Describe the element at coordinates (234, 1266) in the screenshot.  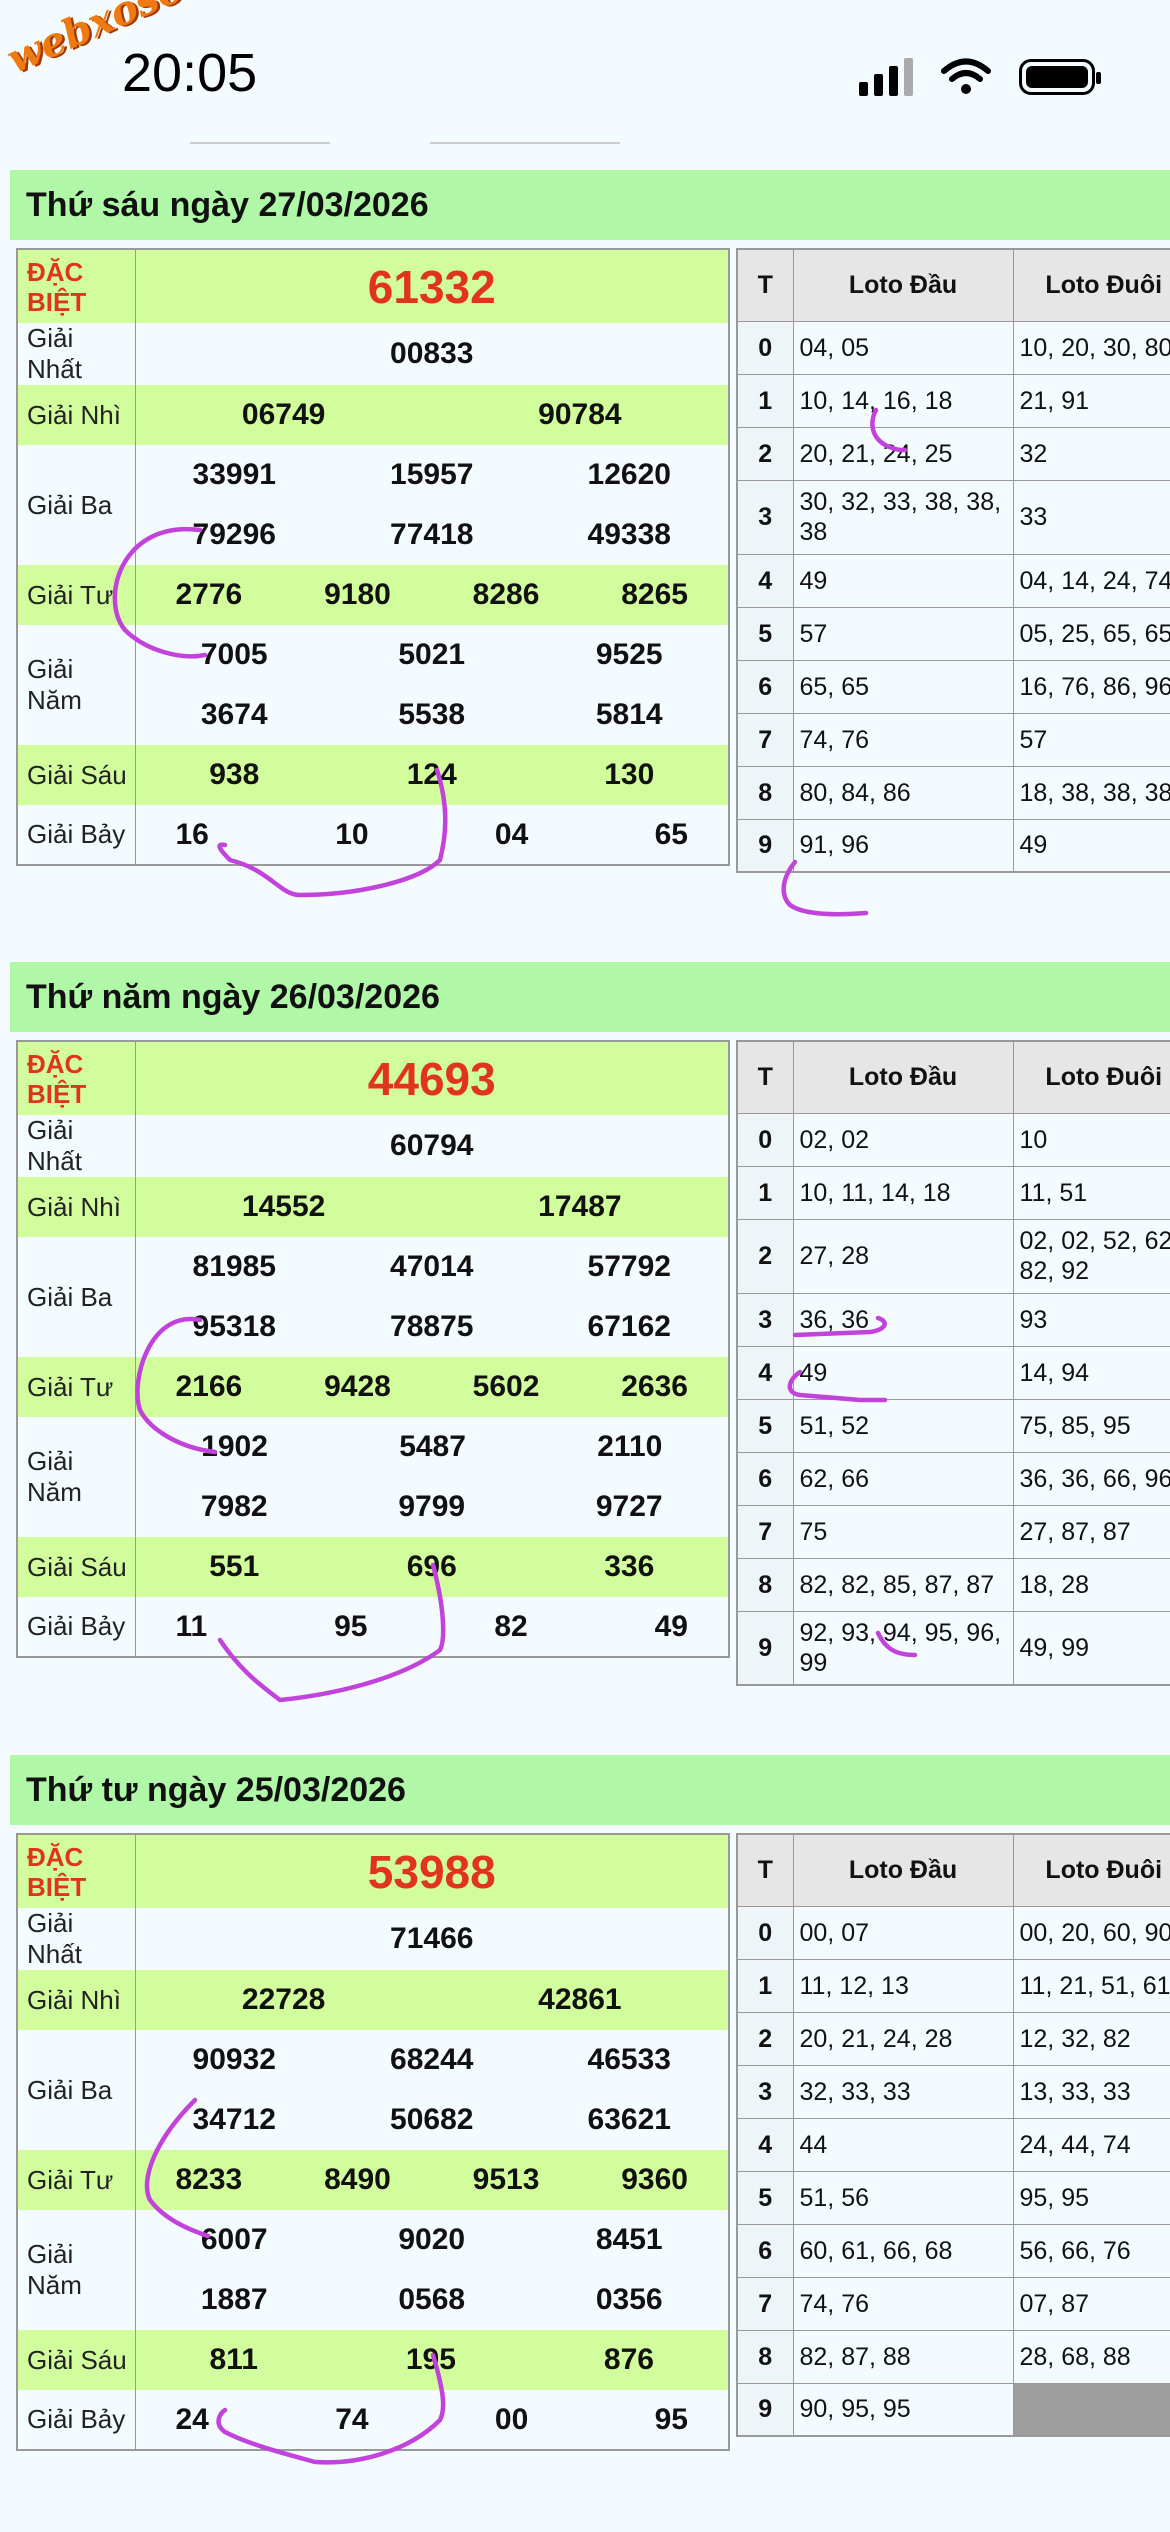
I see `prize-number: 81985` at that location.